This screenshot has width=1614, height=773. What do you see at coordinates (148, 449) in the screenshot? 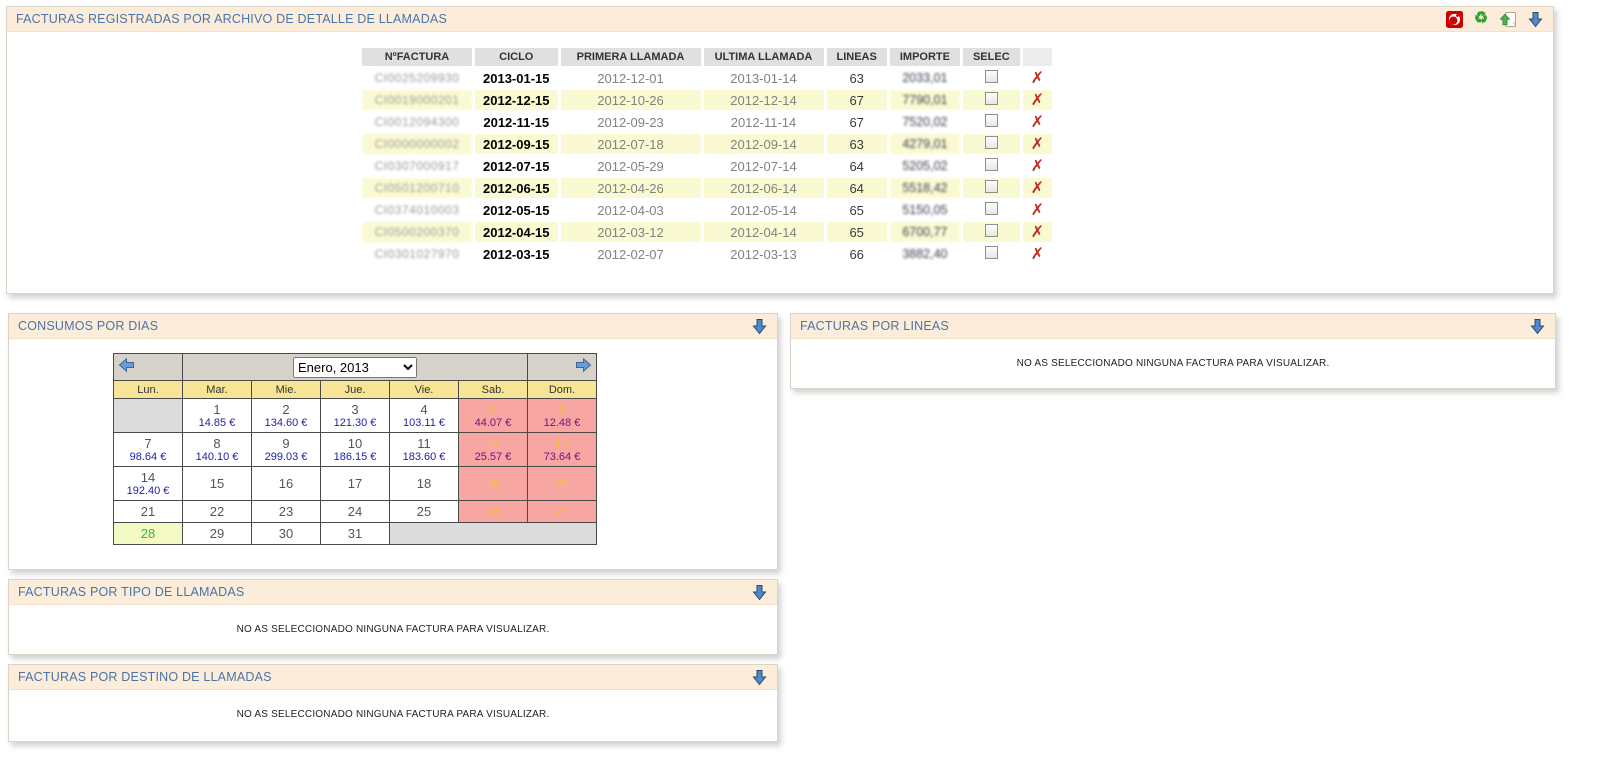
I see `calendar-day-7: 7 98.64 €` at bounding box center [148, 449].